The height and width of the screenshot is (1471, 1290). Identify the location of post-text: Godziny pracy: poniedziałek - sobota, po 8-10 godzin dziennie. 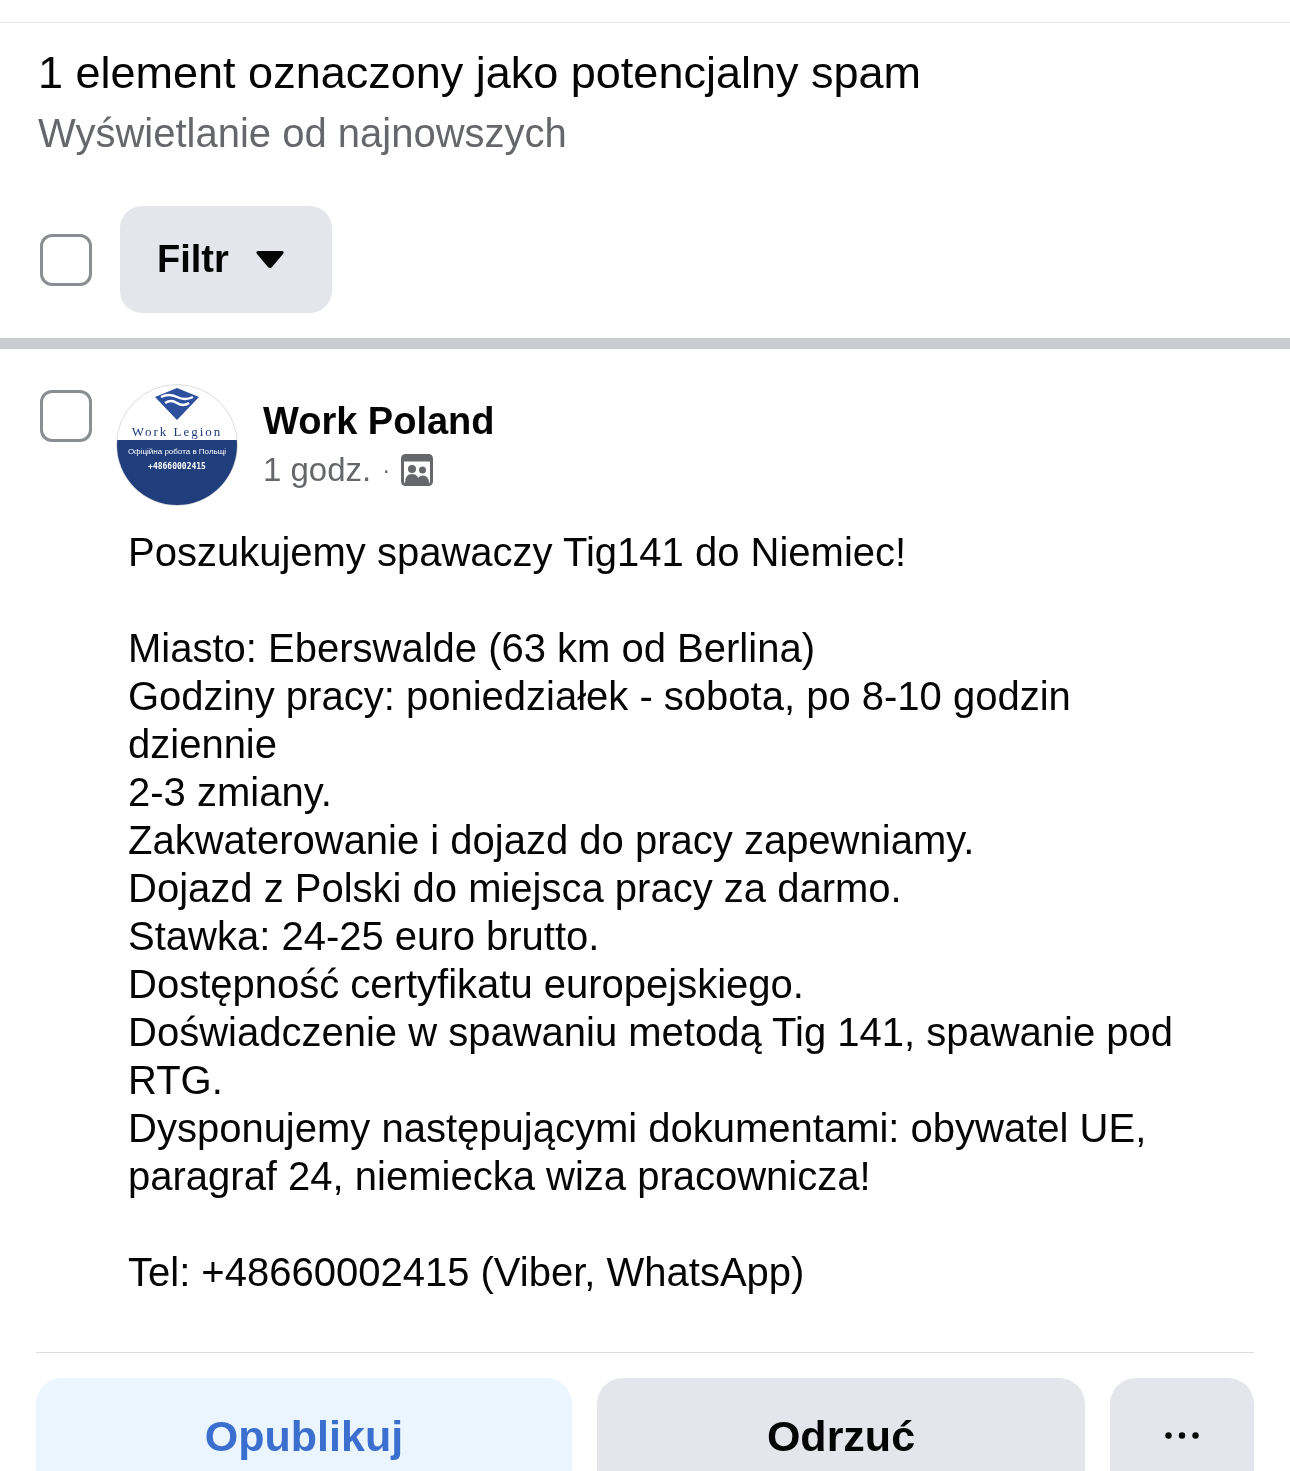
(600, 720).